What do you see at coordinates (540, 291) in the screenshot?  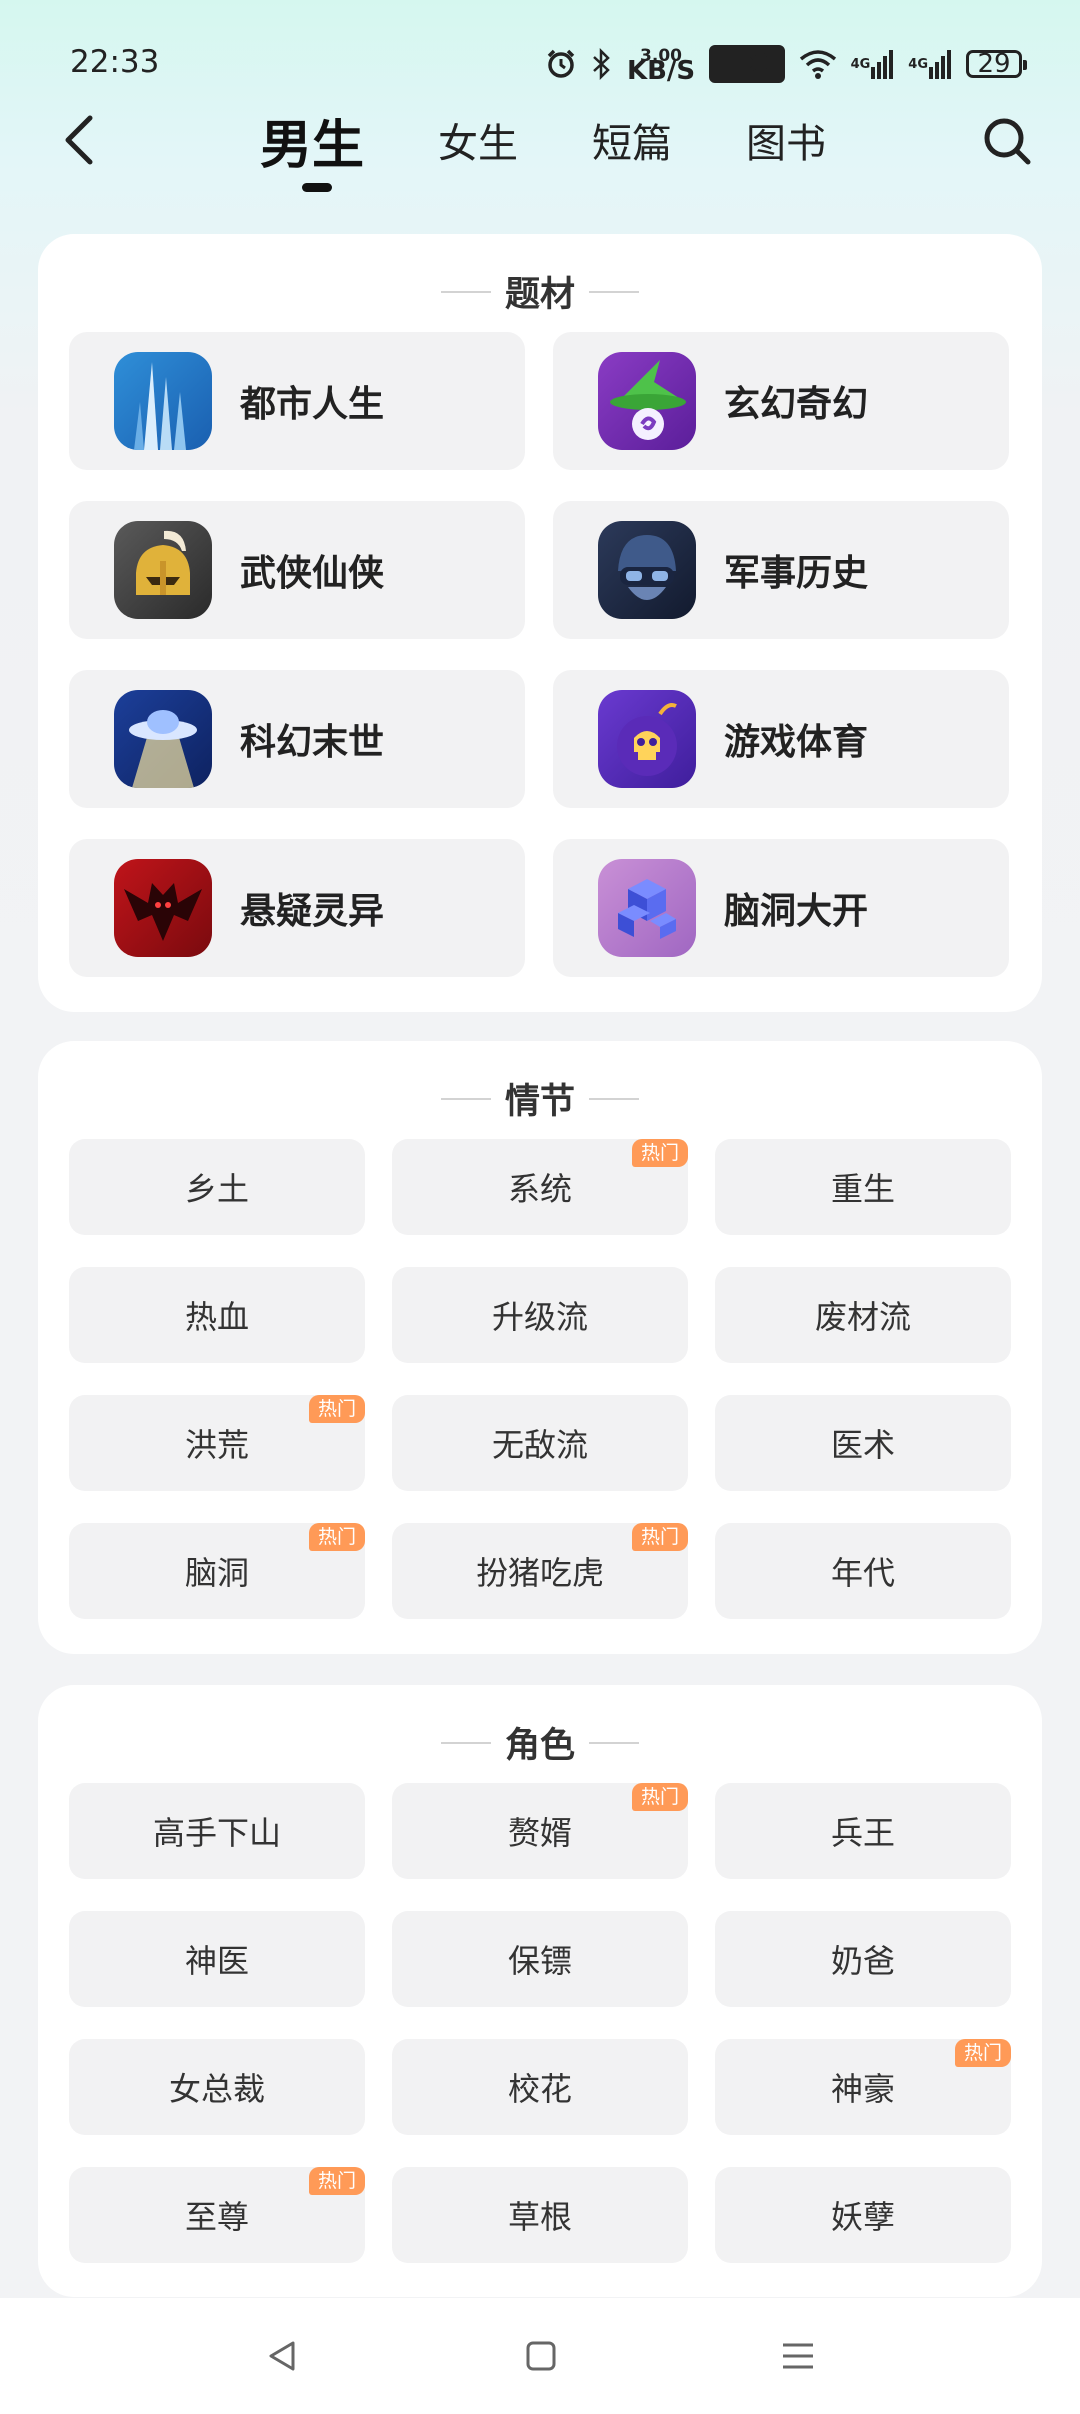 I see `genre-section-title: 题材` at bounding box center [540, 291].